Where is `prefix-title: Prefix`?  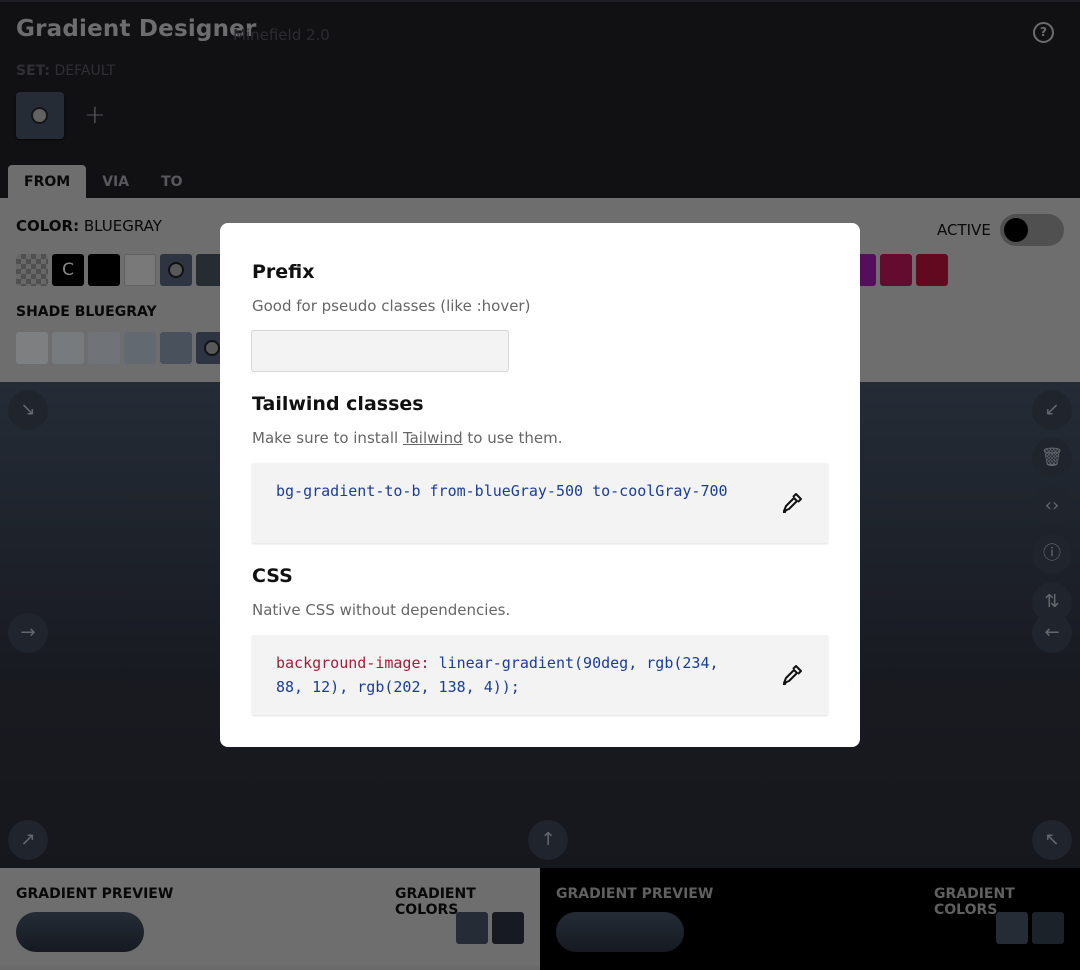 prefix-title: Prefix is located at coordinates (283, 272).